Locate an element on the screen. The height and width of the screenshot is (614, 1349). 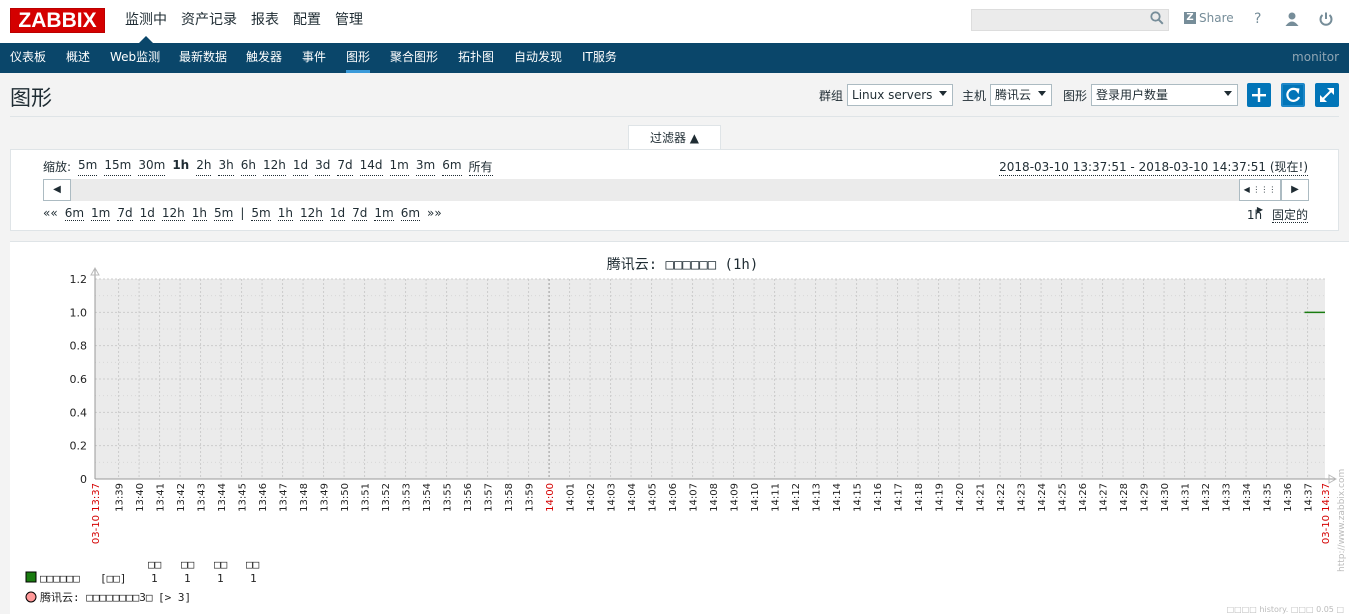
submenu-it-services: IT服务 is located at coordinates (599, 57).